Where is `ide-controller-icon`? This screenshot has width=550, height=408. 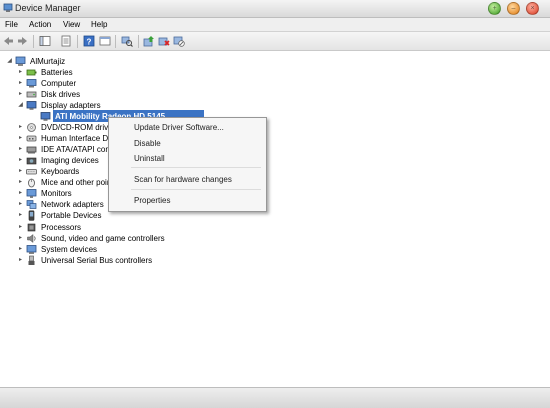
ide-controller-icon is located at coordinates (31, 150).